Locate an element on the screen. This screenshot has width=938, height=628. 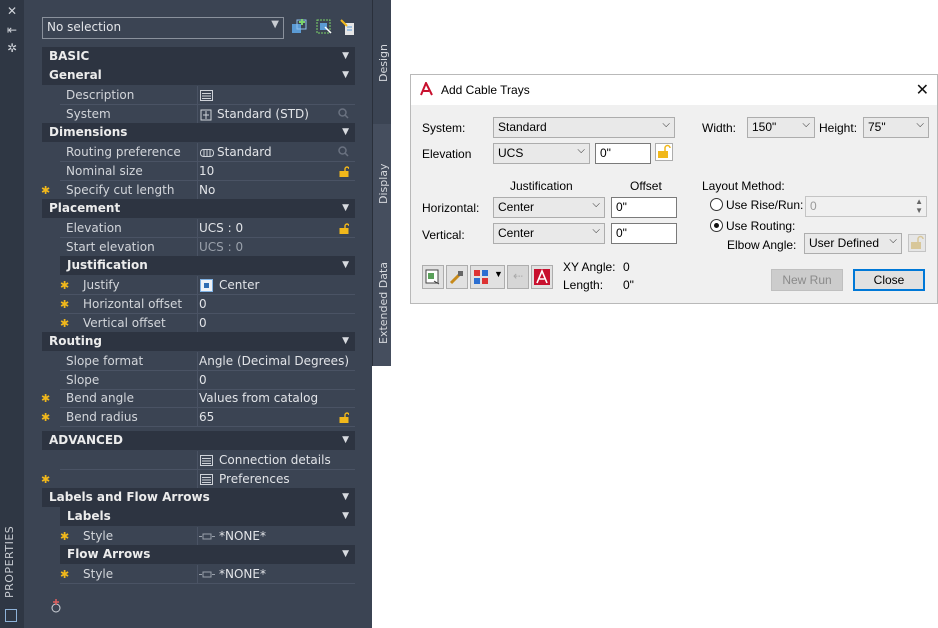
prop-specify-cut-length: ✱ Specify cut length No is located at coordinates (198, 190).